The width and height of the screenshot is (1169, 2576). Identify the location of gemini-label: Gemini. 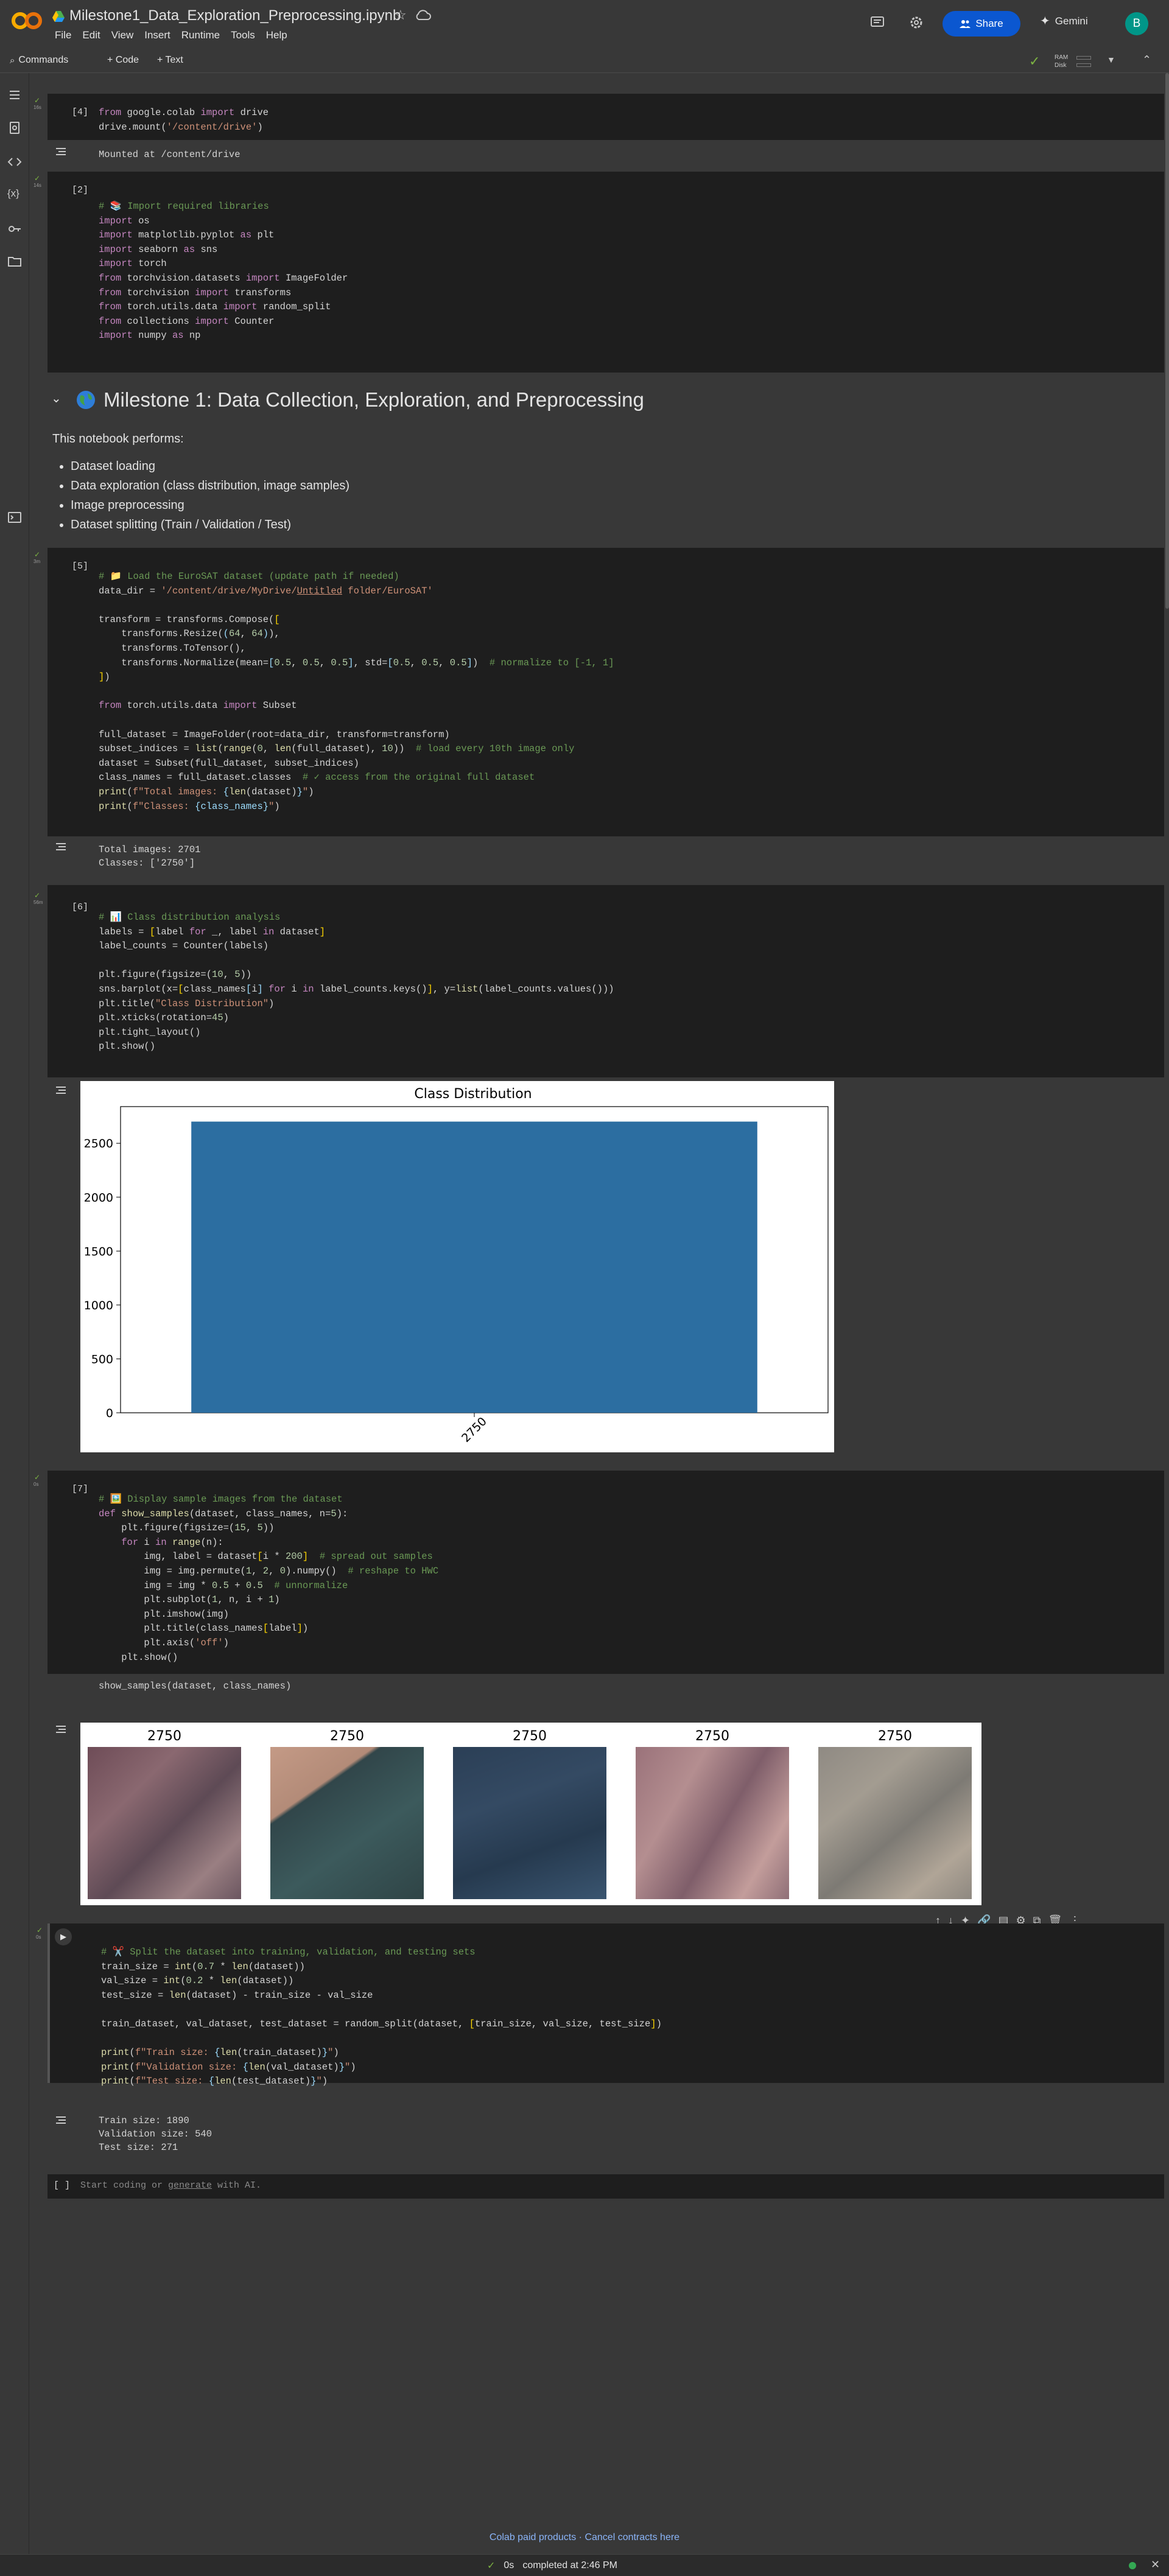
(1071, 21).